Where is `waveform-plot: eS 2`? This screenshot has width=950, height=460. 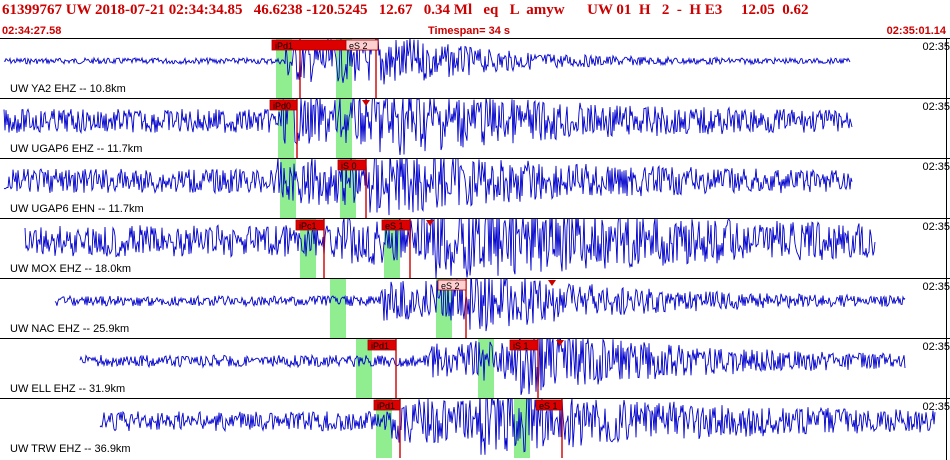
waveform-plot: eS 2 is located at coordinates (480, 308).